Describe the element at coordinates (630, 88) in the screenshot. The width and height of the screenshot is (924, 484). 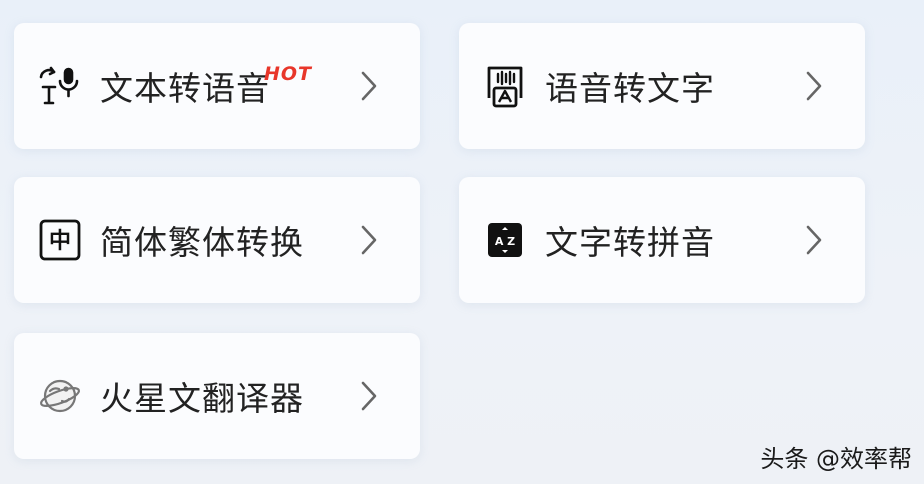
I see `card-label: 语音转文字` at that location.